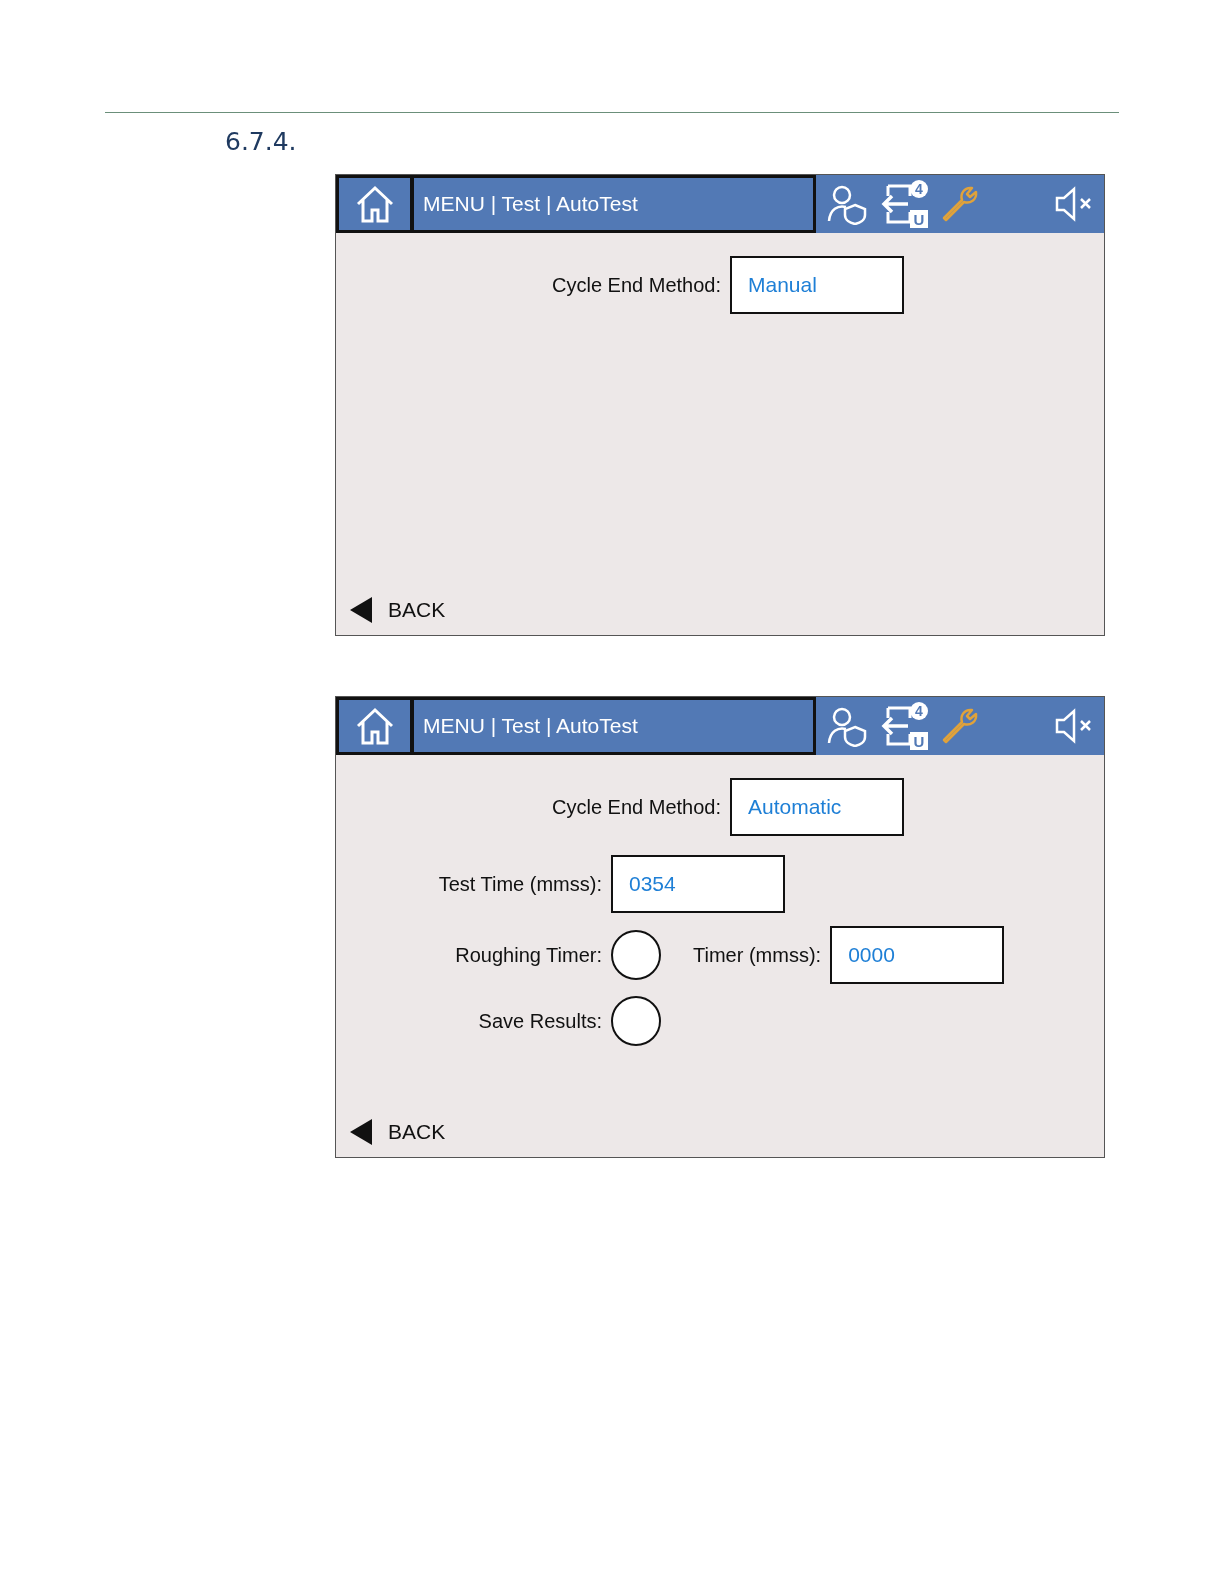  Describe the element at coordinates (917, 955) in the screenshot. I see `input-field: 0000` at that location.